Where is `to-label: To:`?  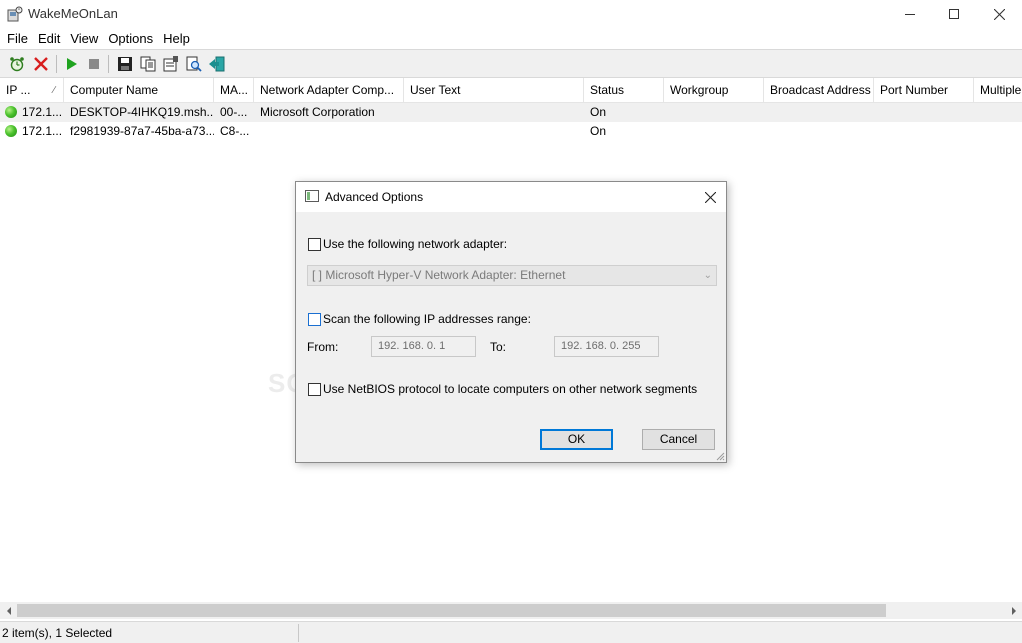
to-label: To: is located at coordinates (498, 347).